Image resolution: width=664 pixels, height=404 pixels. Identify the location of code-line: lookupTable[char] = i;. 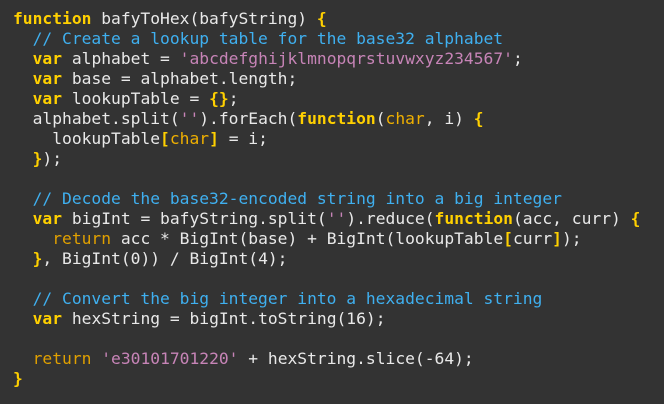
(338, 139).